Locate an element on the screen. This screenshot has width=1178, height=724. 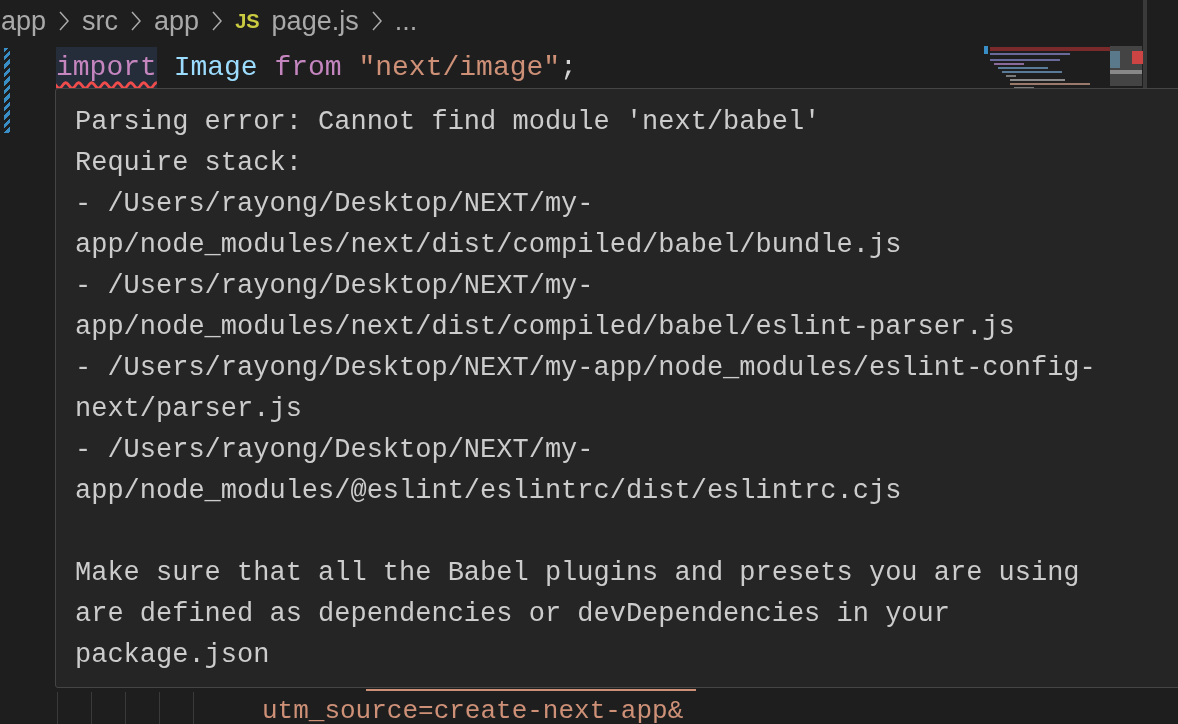
error-message-line: are defined as dependencies or devDependencies in your is located at coordinates (512, 614).